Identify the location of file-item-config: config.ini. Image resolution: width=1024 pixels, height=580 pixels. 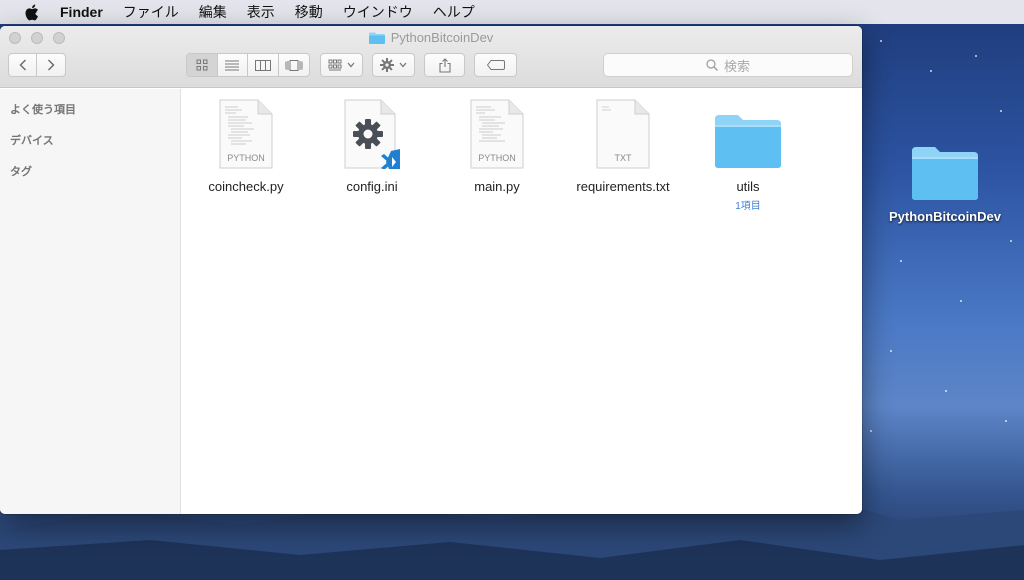
(372, 145).